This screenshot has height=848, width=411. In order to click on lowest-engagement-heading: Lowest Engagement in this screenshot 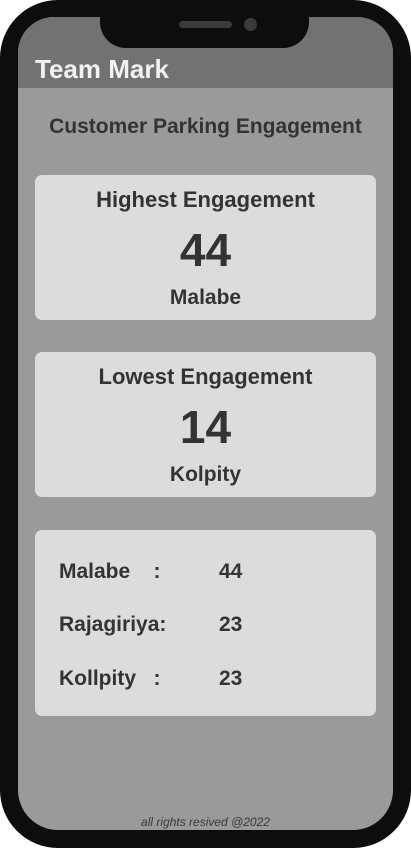, I will do `click(205, 376)`.